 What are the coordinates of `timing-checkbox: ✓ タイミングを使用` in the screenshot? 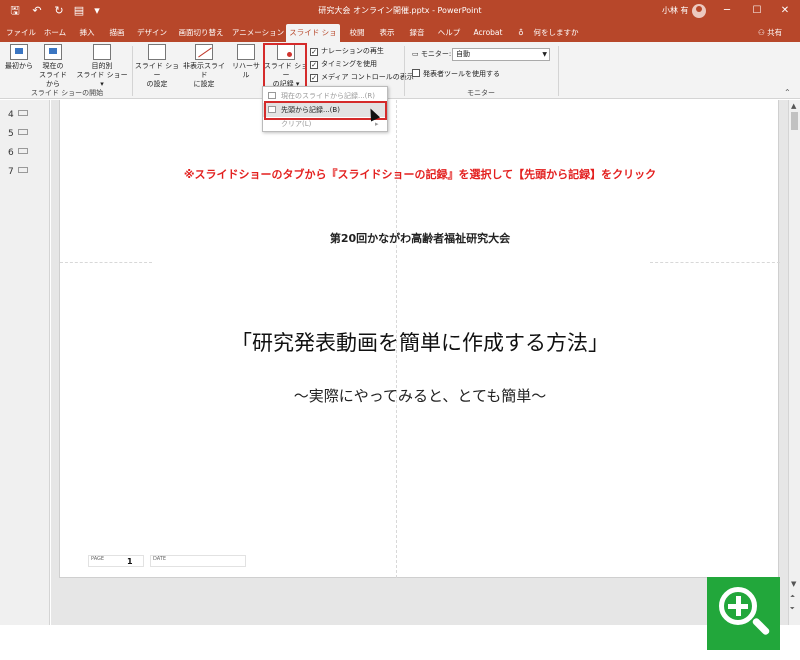 It's located at (343, 64).